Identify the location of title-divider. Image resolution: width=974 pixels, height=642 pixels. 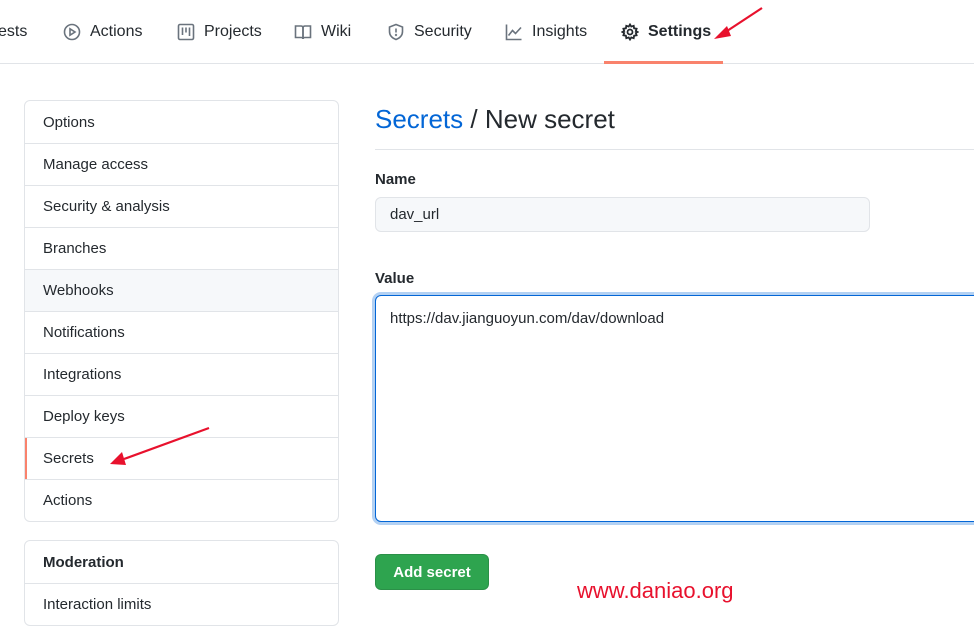
(674, 149).